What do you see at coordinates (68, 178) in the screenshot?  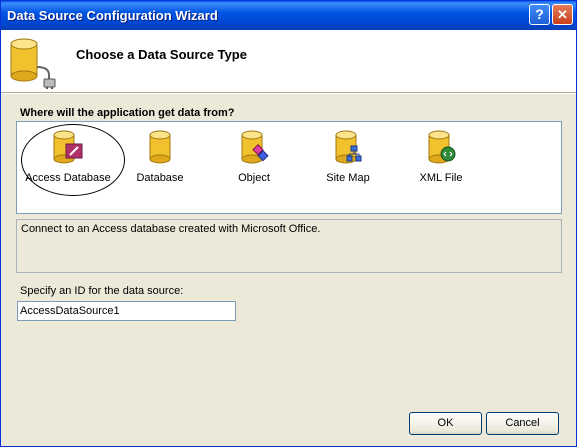 I see `type-label-access-database: Access Database` at bounding box center [68, 178].